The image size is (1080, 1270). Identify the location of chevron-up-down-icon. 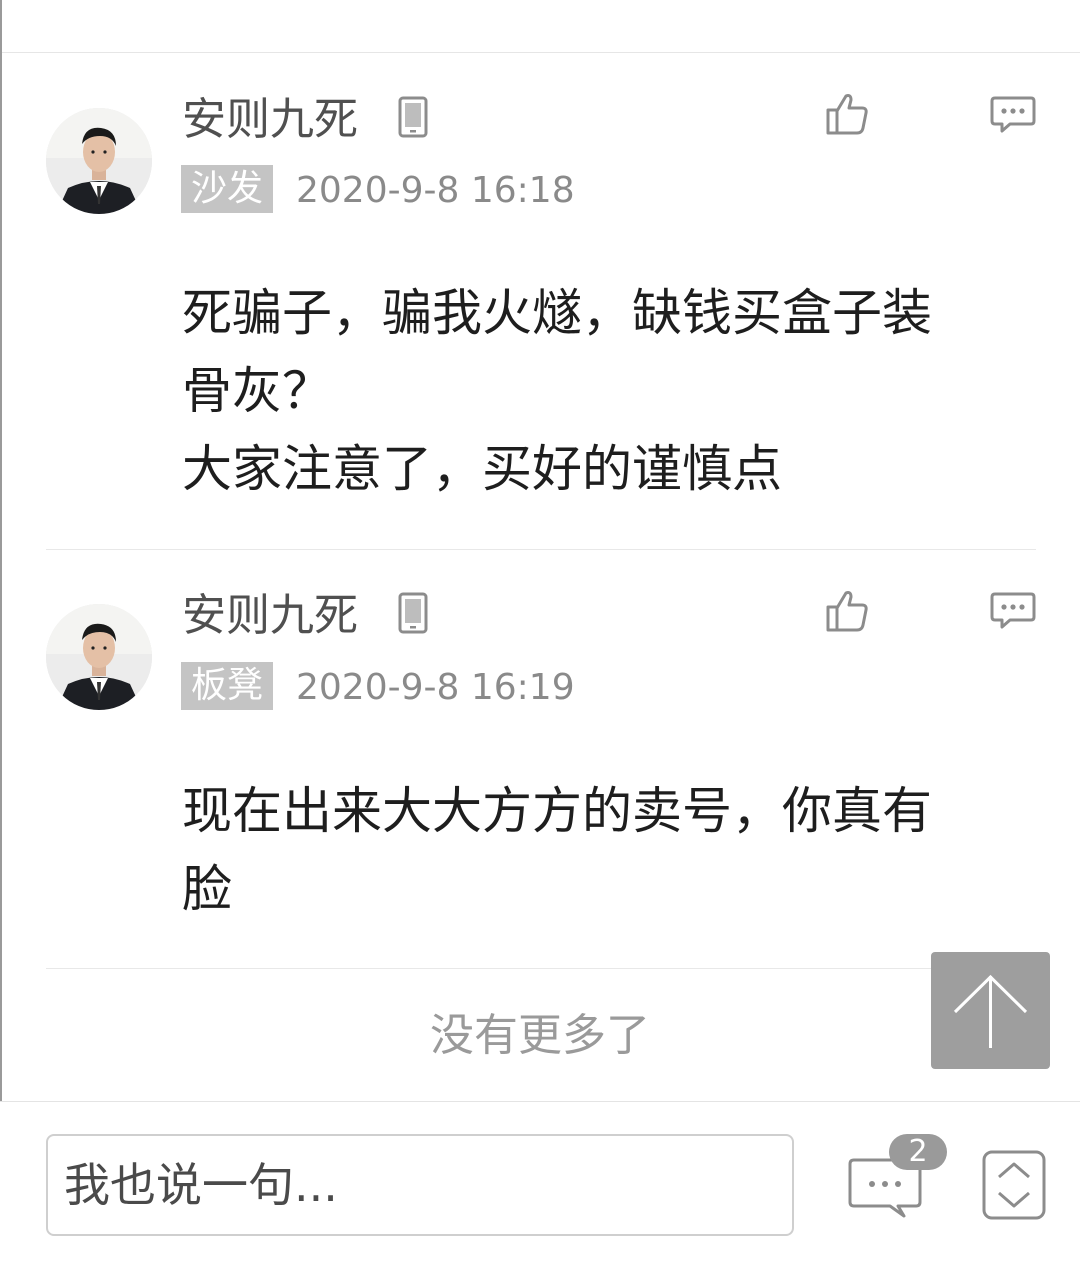
(1014, 1185).